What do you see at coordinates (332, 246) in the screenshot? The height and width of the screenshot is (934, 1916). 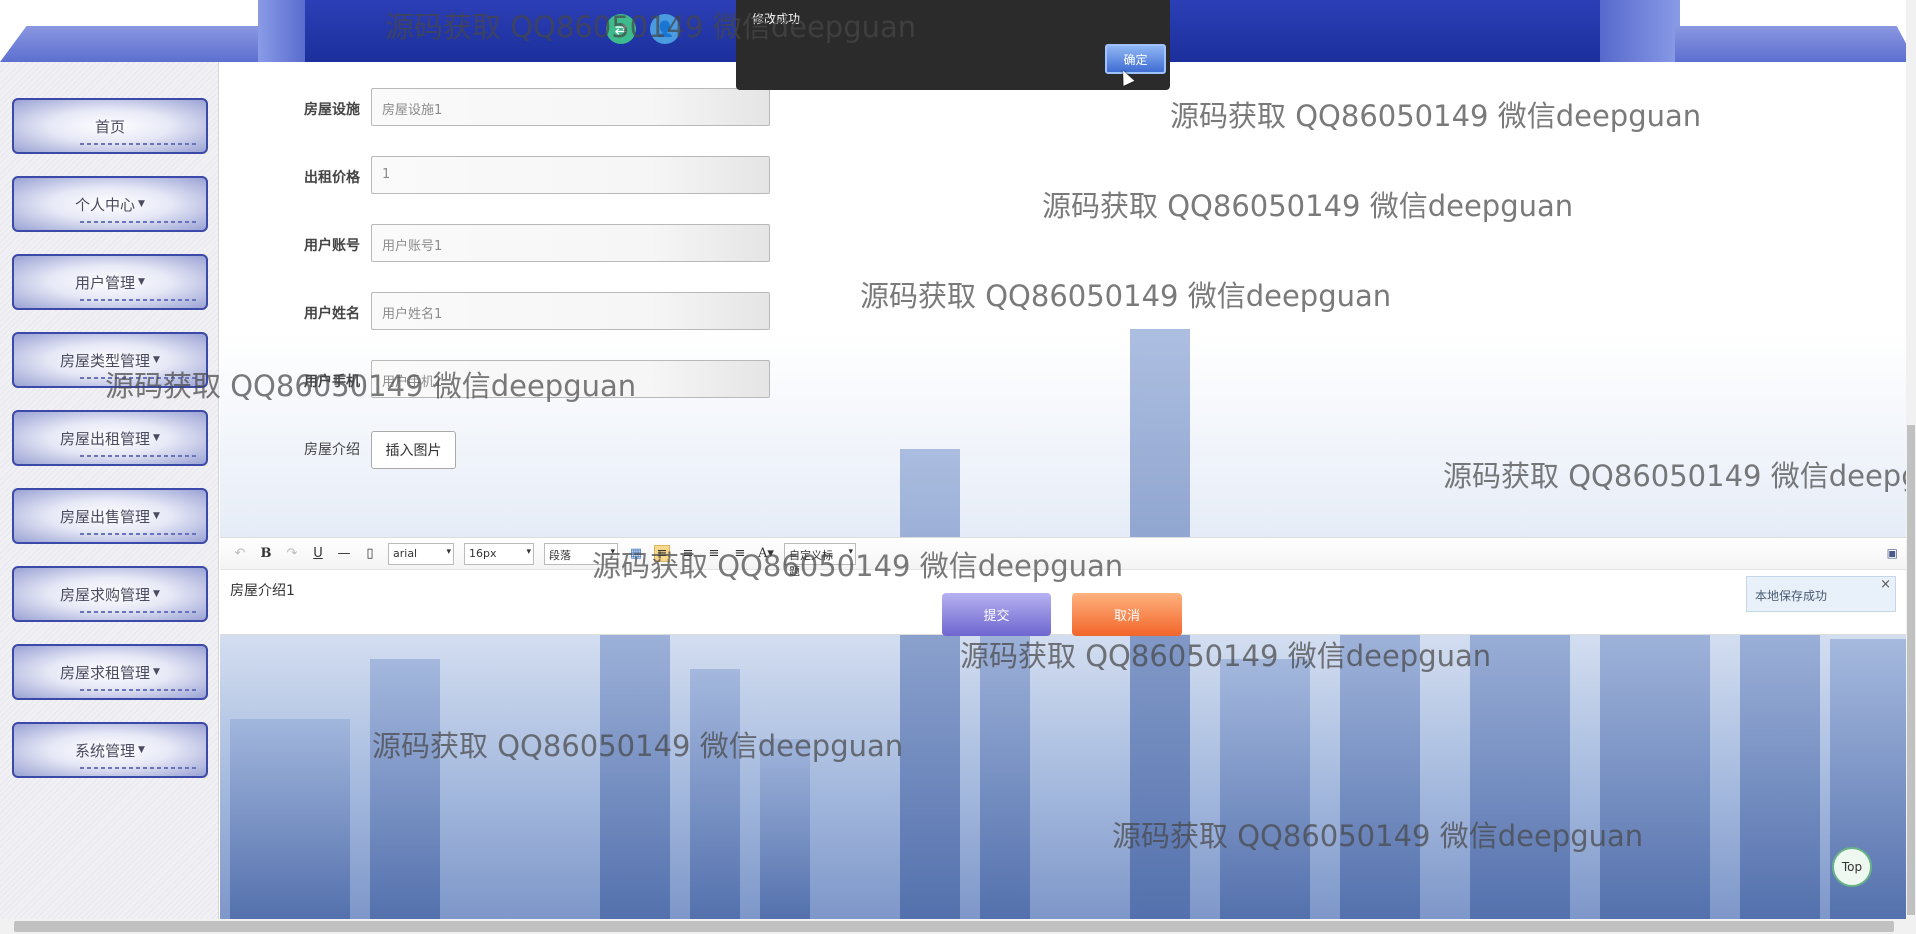 I see `field-label-user-account: 用户账号` at bounding box center [332, 246].